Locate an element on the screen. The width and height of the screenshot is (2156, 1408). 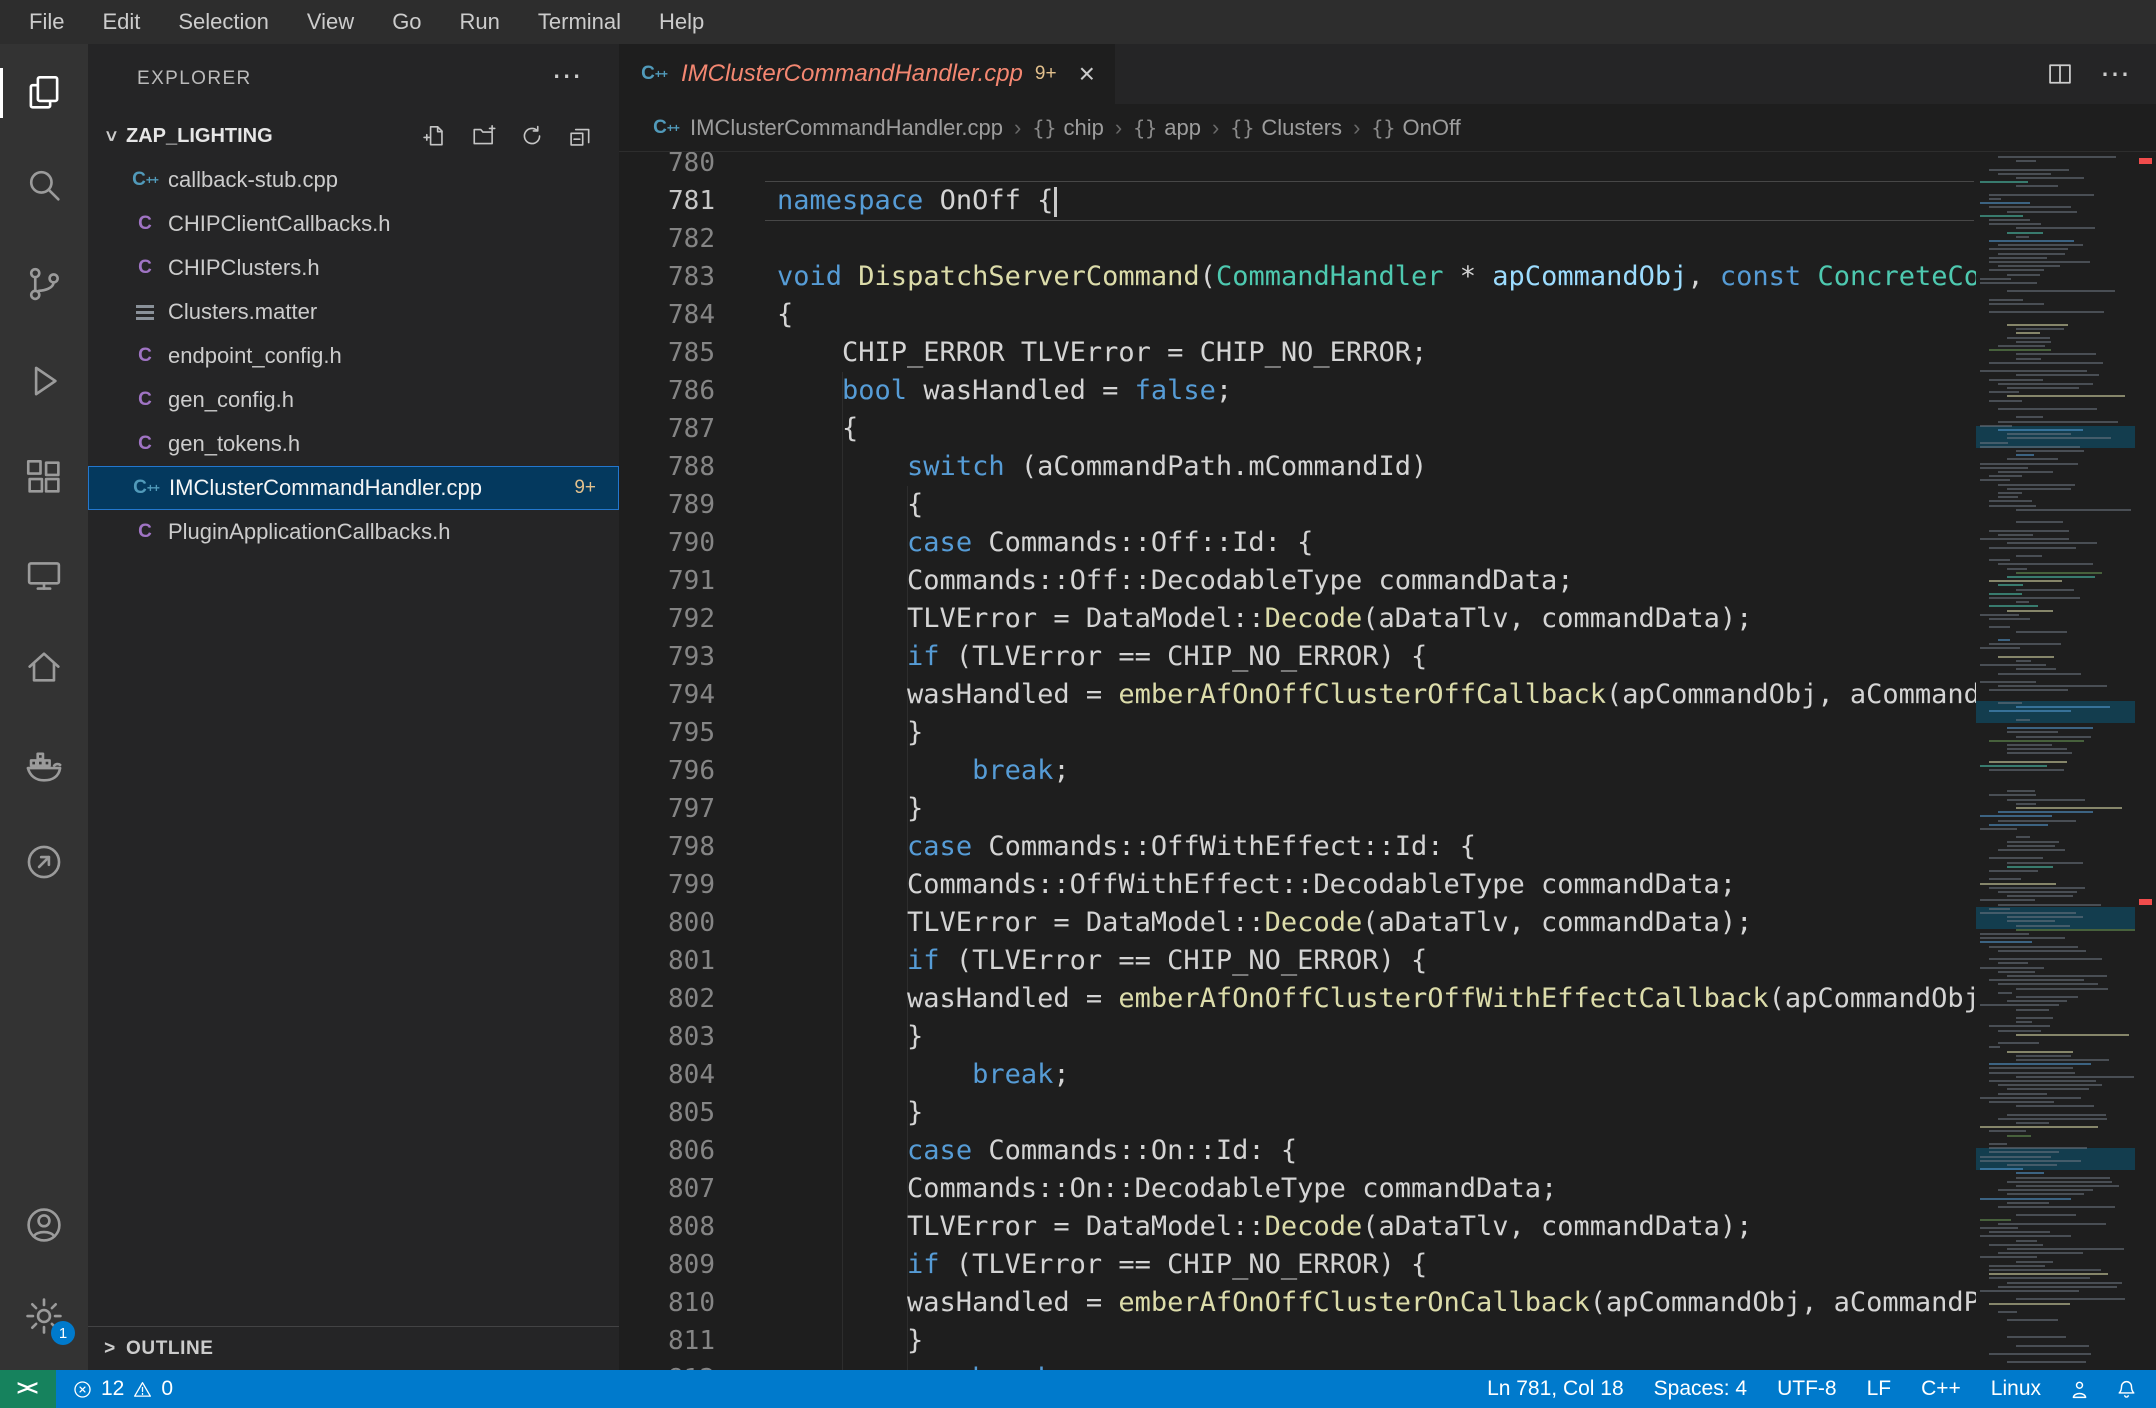
activity-item-remote-tunnel is located at coordinates (44, 862).